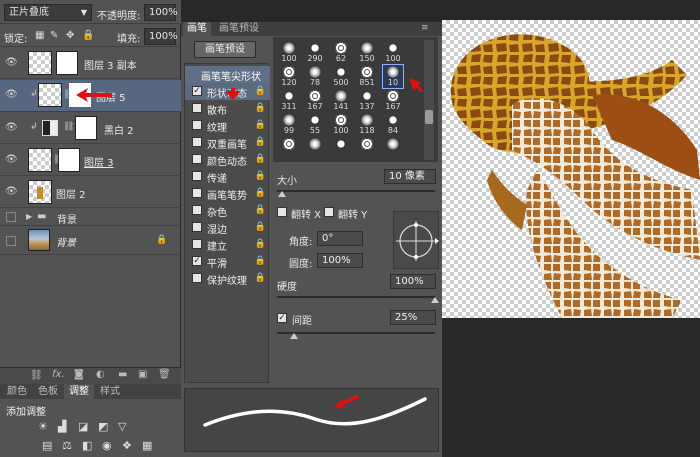 Image resolution: width=700 pixels, height=457 pixels. What do you see at coordinates (239, 29) in the screenshot?
I see `tab-brush-presets: 画笔预设` at bounding box center [239, 29].